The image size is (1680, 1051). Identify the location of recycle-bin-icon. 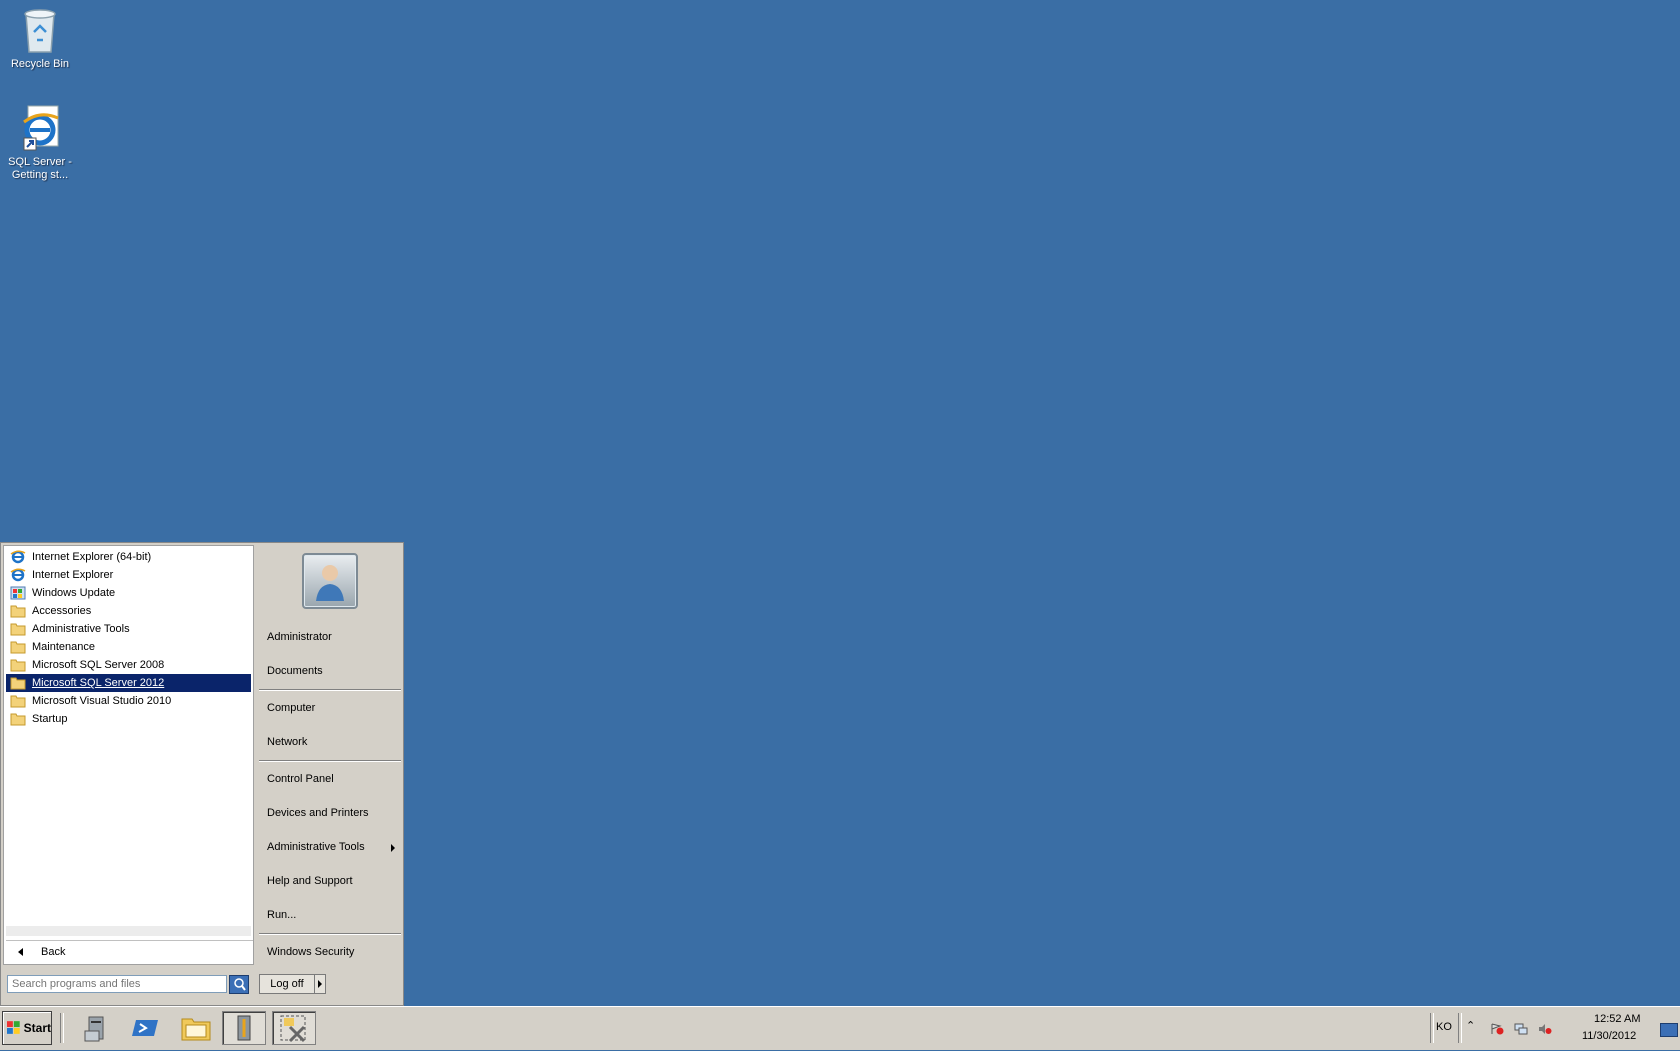
(40, 31).